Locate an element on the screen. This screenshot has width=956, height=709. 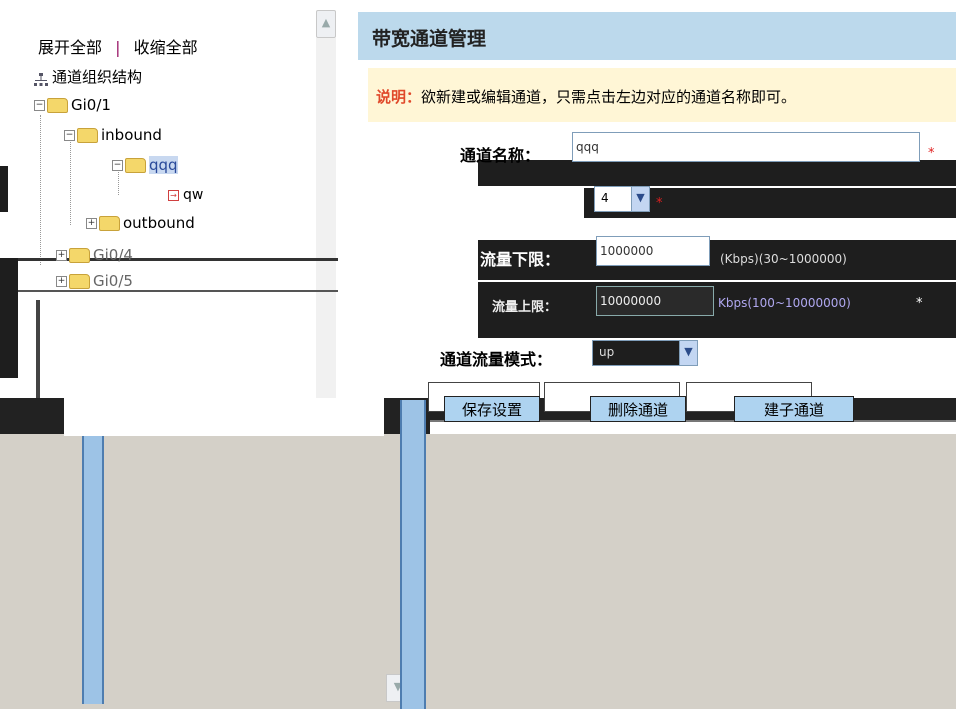
channel-name-label: 通道名称： is located at coordinates (500, 155).